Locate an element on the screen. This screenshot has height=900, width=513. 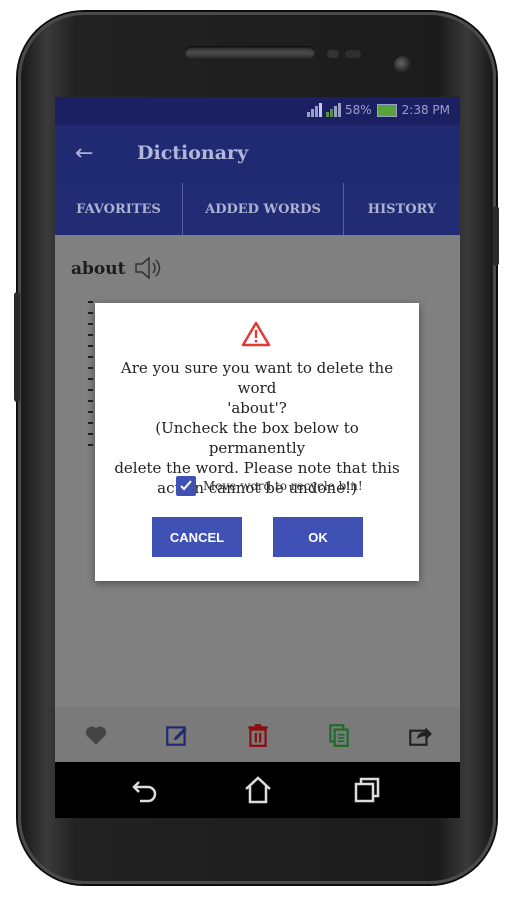
tab-bar: FAVORITES ADDED WORDS HISTORY is located at coordinates (257, 209).